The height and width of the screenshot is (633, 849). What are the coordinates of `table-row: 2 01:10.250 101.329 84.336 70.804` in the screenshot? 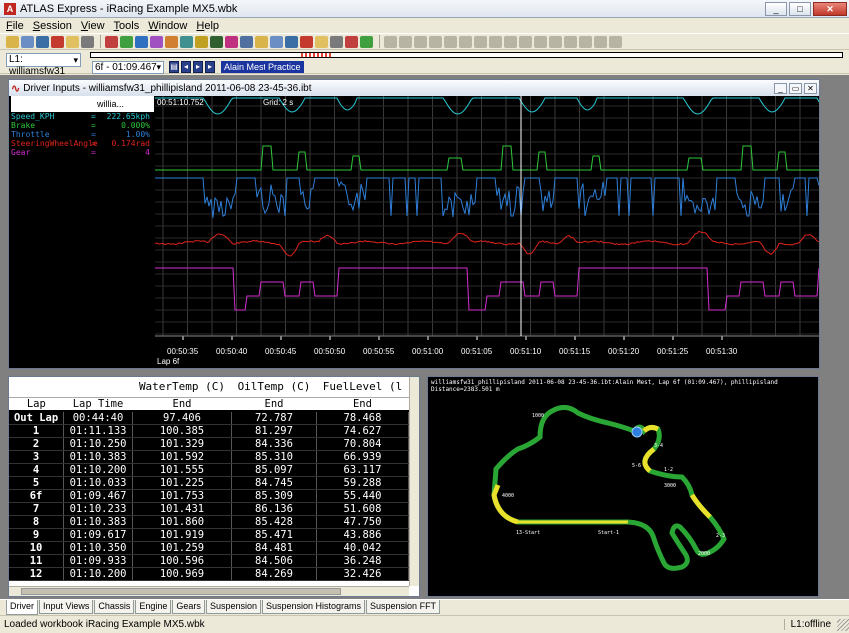 It's located at (209, 444).